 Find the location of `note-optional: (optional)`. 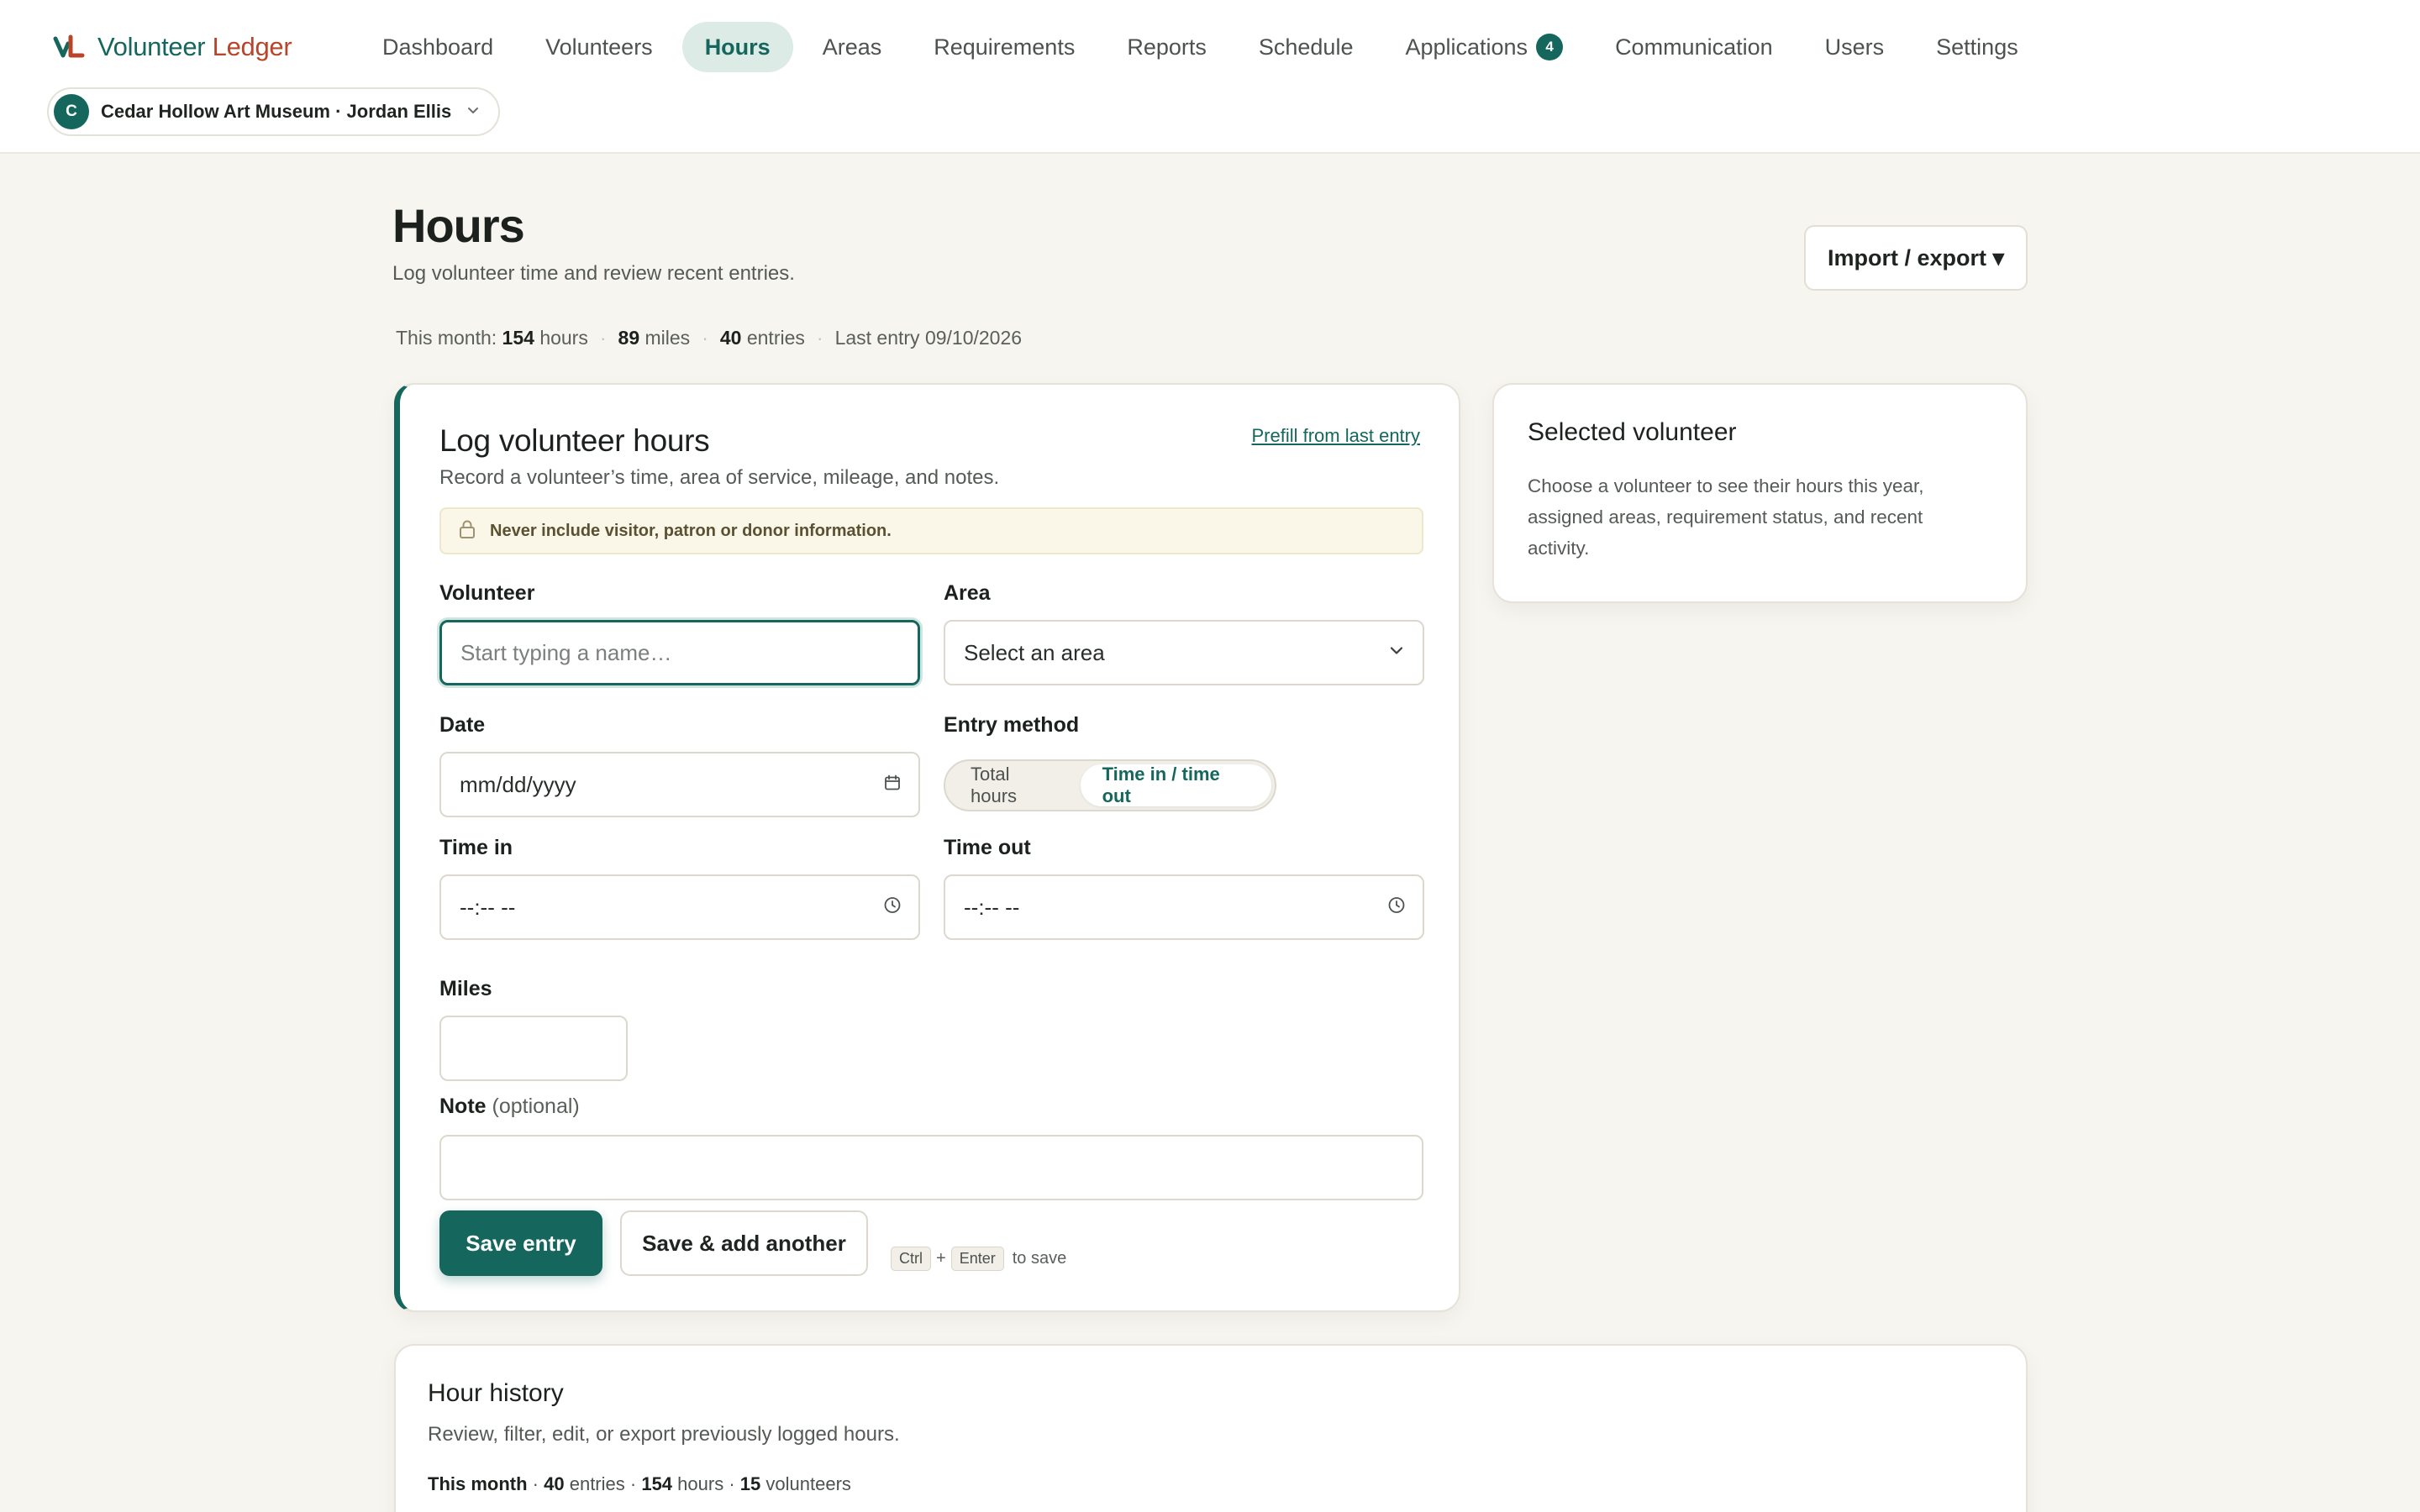

note-optional: (optional) is located at coordinates (536, 1106).